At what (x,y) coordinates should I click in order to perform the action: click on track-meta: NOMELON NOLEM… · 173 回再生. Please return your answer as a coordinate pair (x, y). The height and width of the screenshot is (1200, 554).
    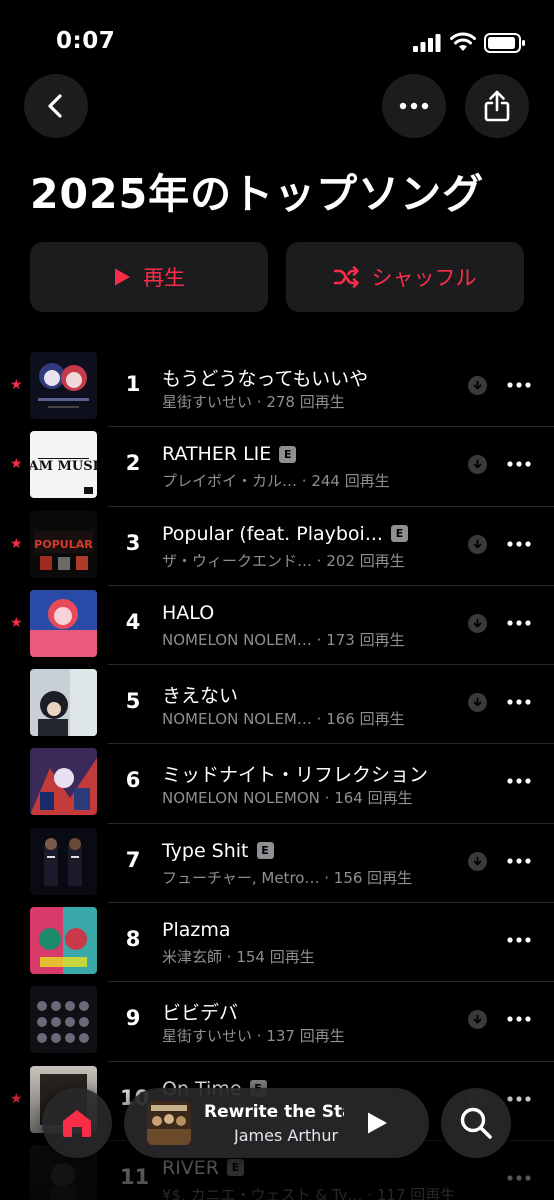
    Looking at the image, I should click on (283, 639).